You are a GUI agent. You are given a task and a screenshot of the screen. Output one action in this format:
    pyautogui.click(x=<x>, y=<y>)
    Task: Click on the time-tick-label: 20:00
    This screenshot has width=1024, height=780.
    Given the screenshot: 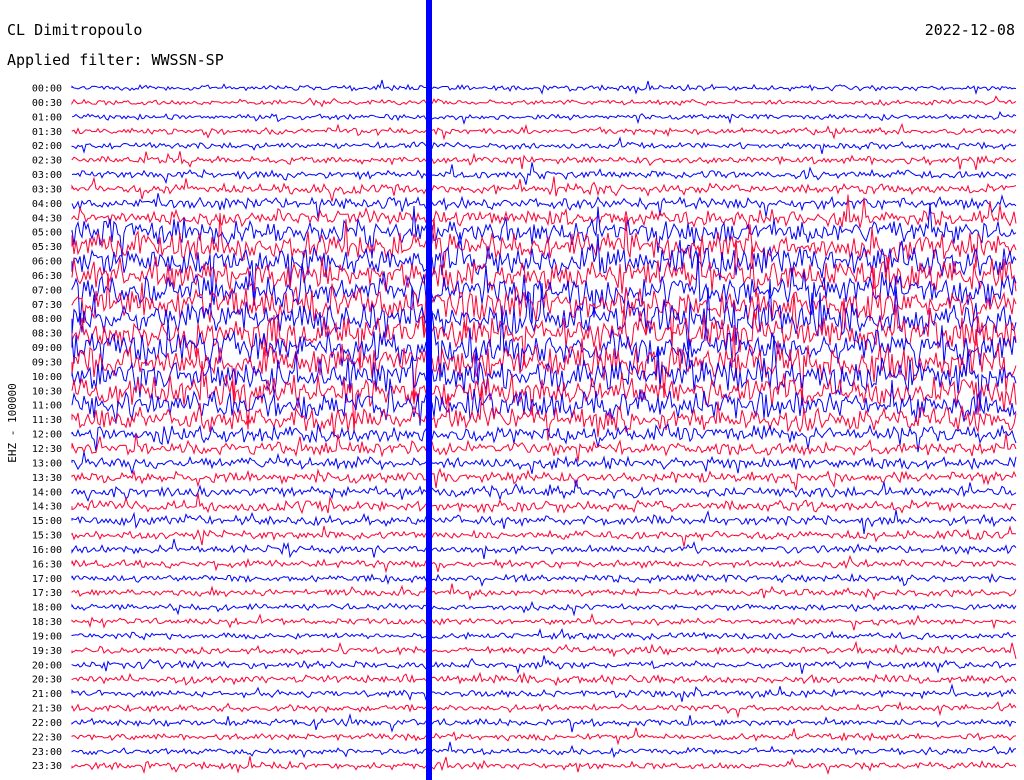 What is the action you would take?
    pyautogui.click(x=47, y=665)
    